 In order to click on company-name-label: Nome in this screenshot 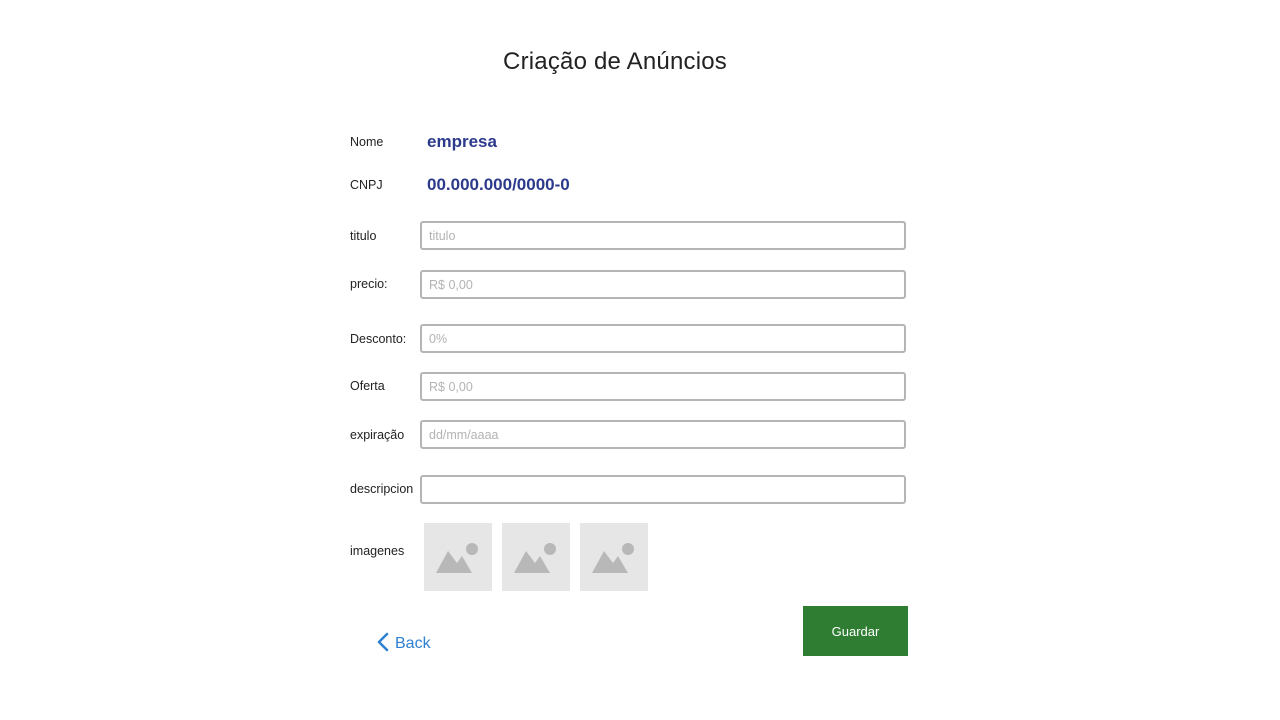, I will do `click(367, 142)`.